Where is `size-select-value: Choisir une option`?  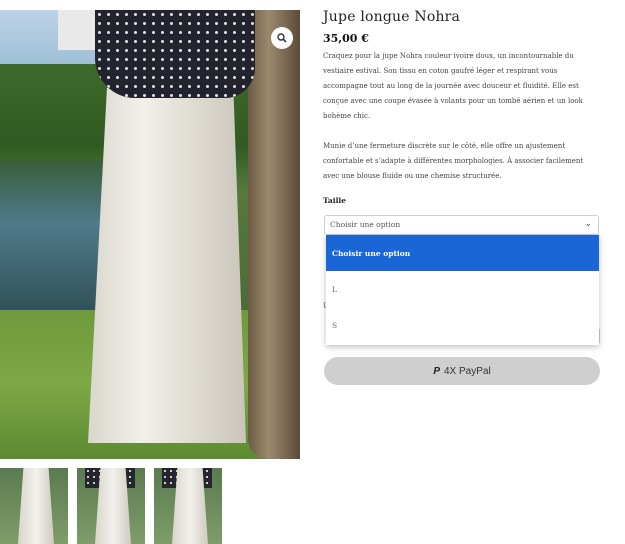 size-select-value: Choisir une option is located at coordinates (365, 224).